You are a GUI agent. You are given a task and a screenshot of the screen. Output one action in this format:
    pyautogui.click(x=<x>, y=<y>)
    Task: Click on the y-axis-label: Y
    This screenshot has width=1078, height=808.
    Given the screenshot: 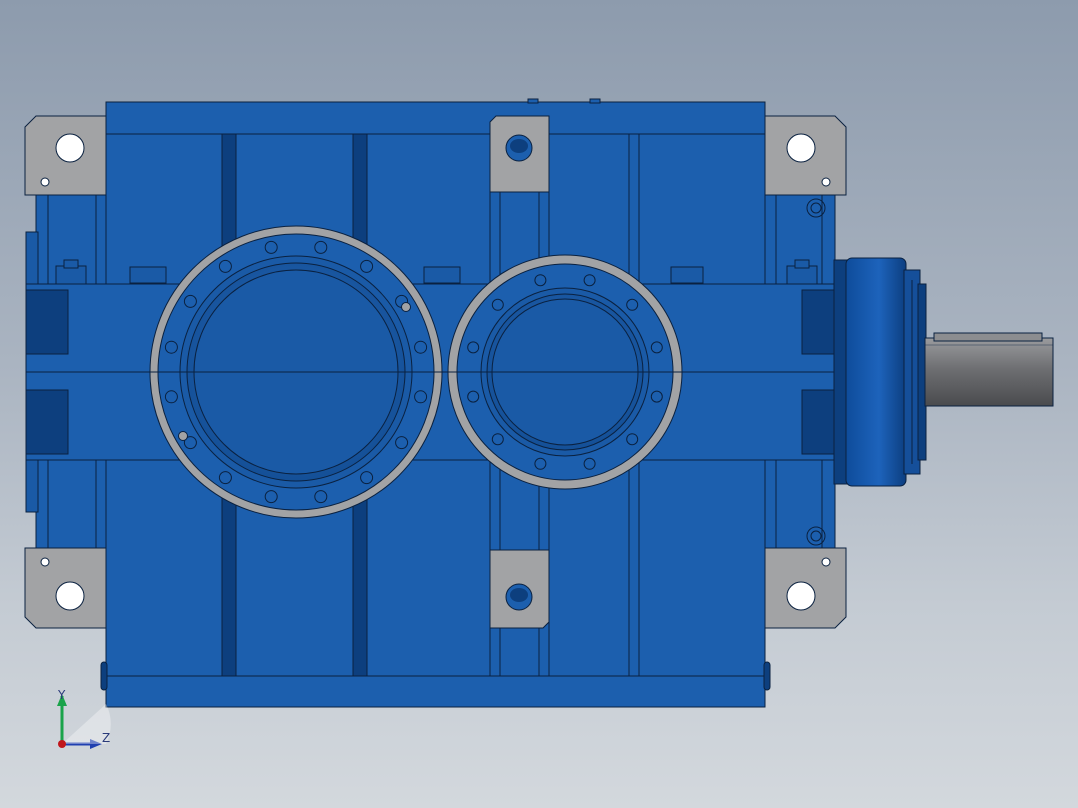 What is the action you would take?
    pyautogui.click(x=62, y=695)
    